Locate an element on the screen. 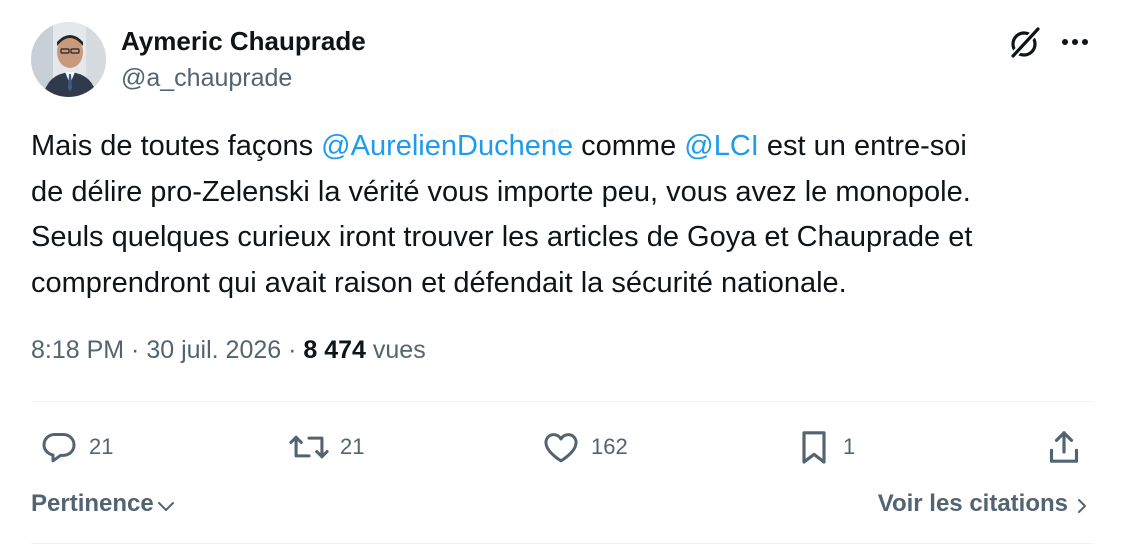 This screenshot has width=1123, height=545. share-button is located at coordinates (1064, 447).